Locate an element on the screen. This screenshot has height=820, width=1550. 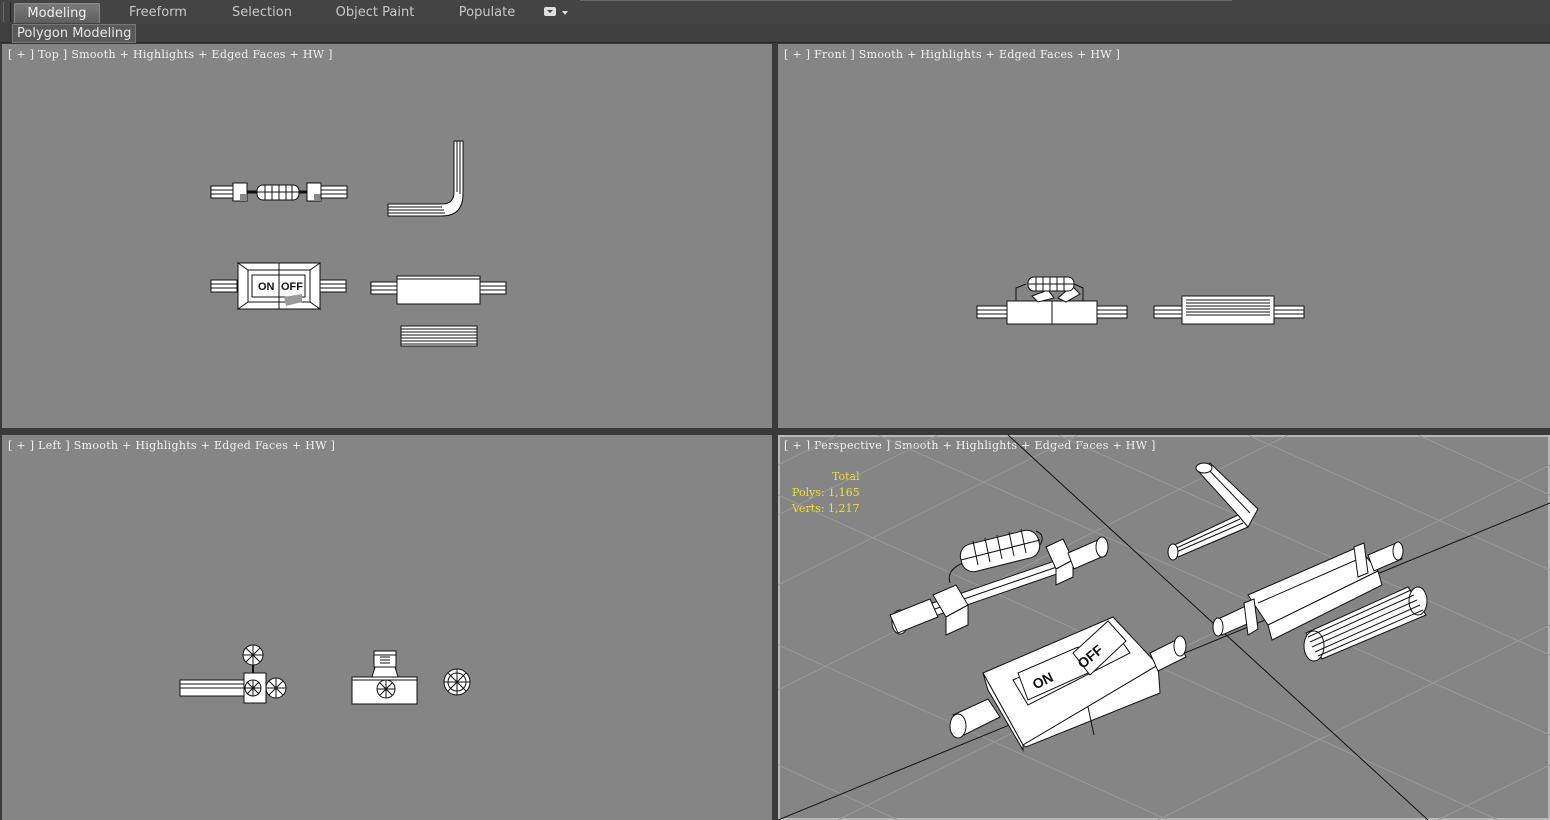
front-view-scene is located at coordinates (1140, 300).